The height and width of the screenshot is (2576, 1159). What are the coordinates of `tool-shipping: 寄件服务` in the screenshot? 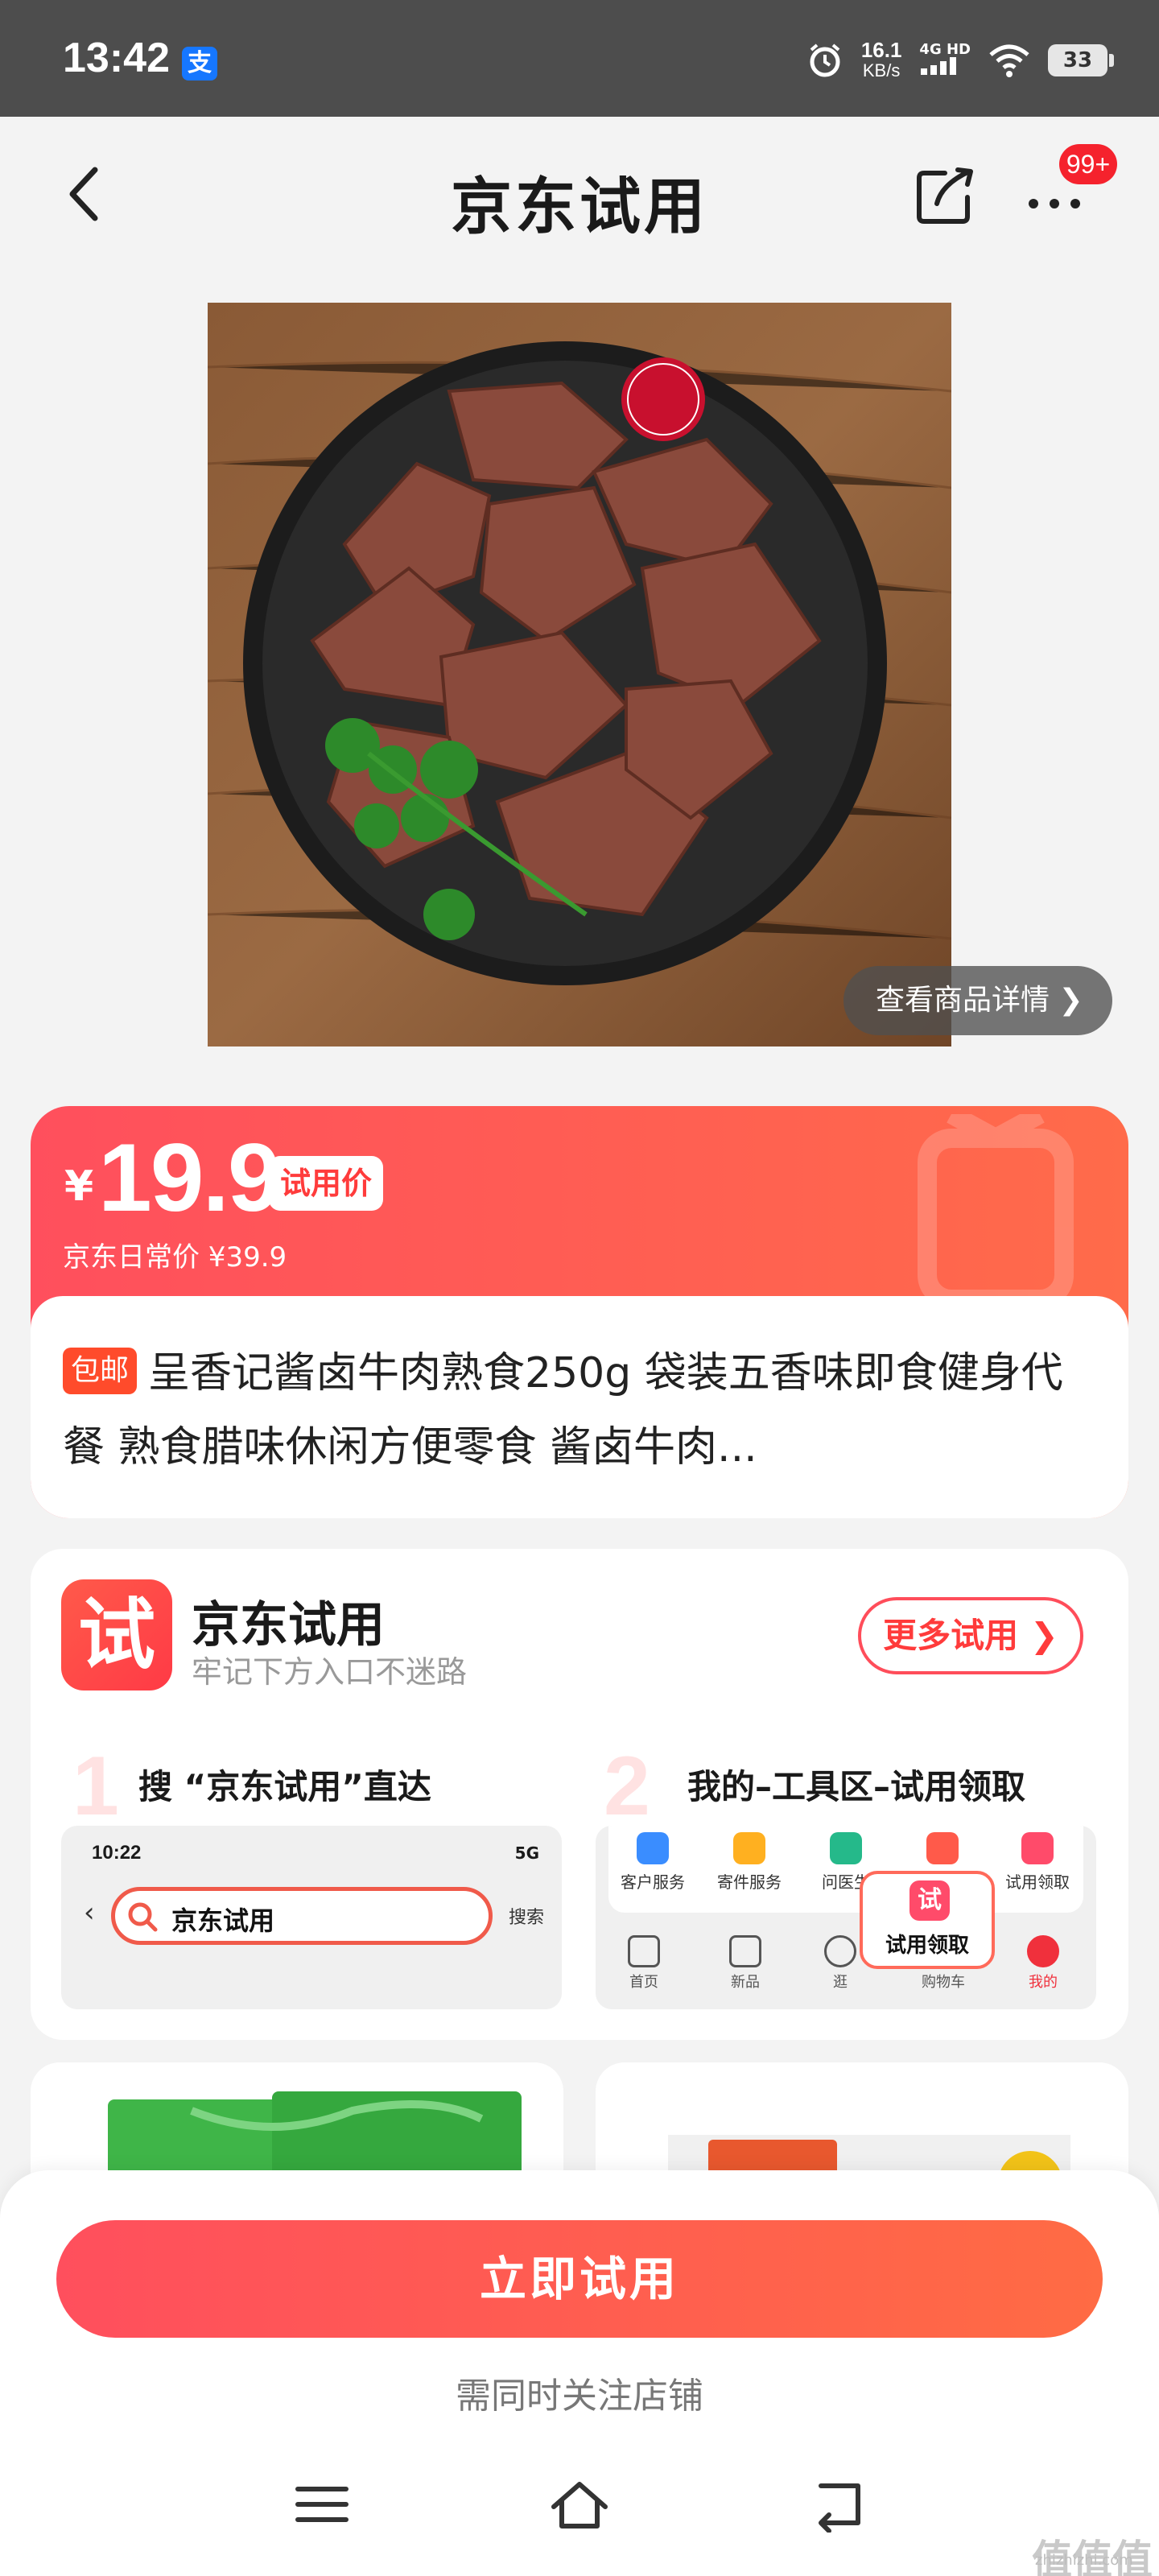 It's located at (749, 1862).